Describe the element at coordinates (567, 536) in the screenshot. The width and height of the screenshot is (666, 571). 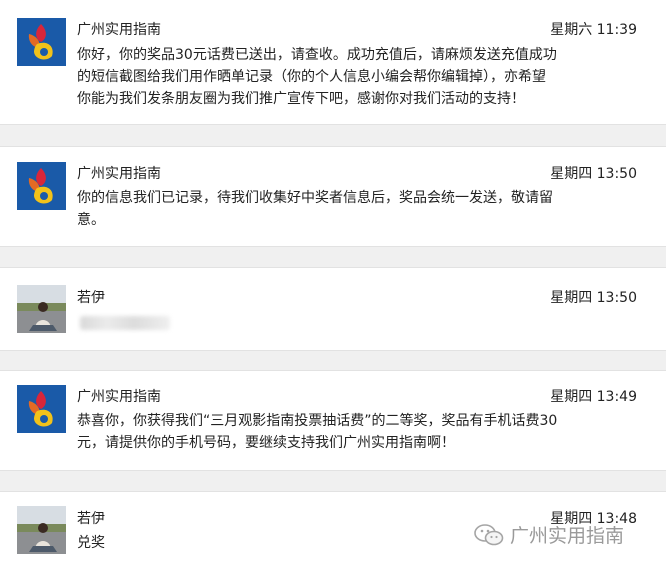
I see `watermark-text: 广州实用指南` at that location.